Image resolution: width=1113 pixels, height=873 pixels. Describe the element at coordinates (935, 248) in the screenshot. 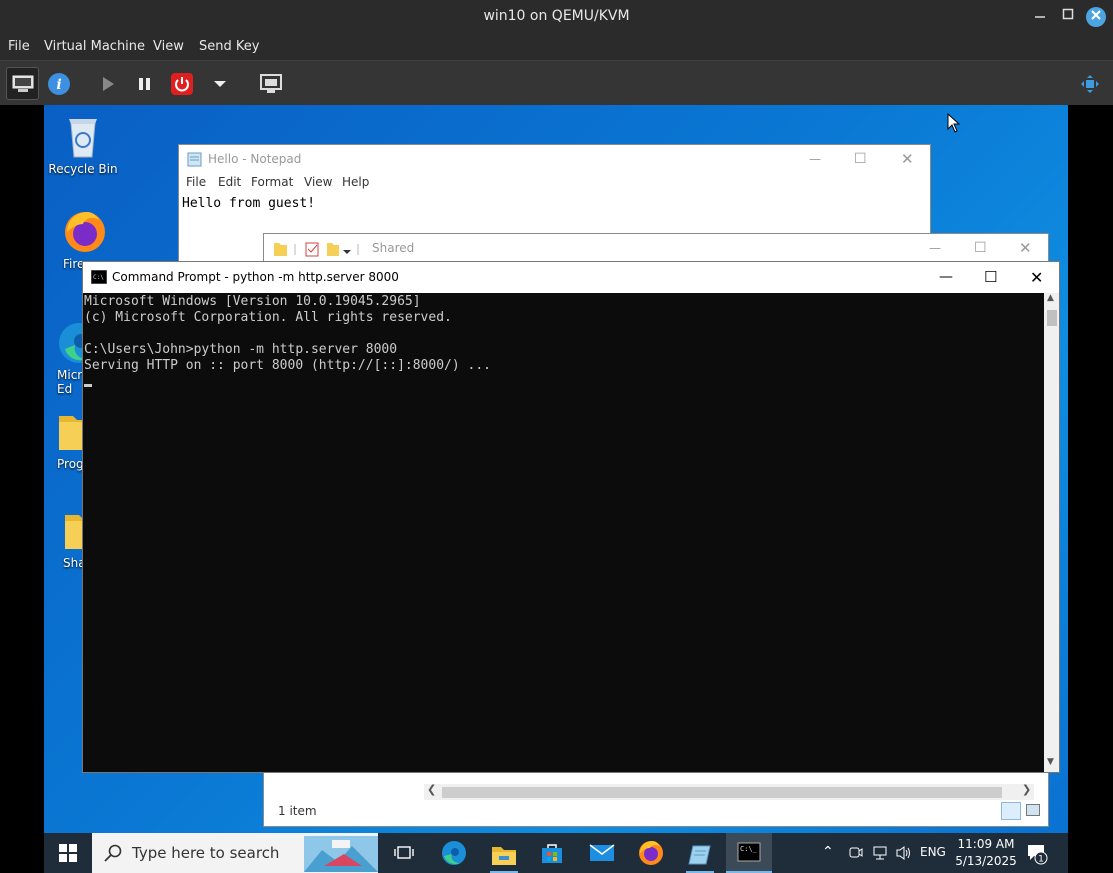

I see `explorer-minimize-button: —` at that location.